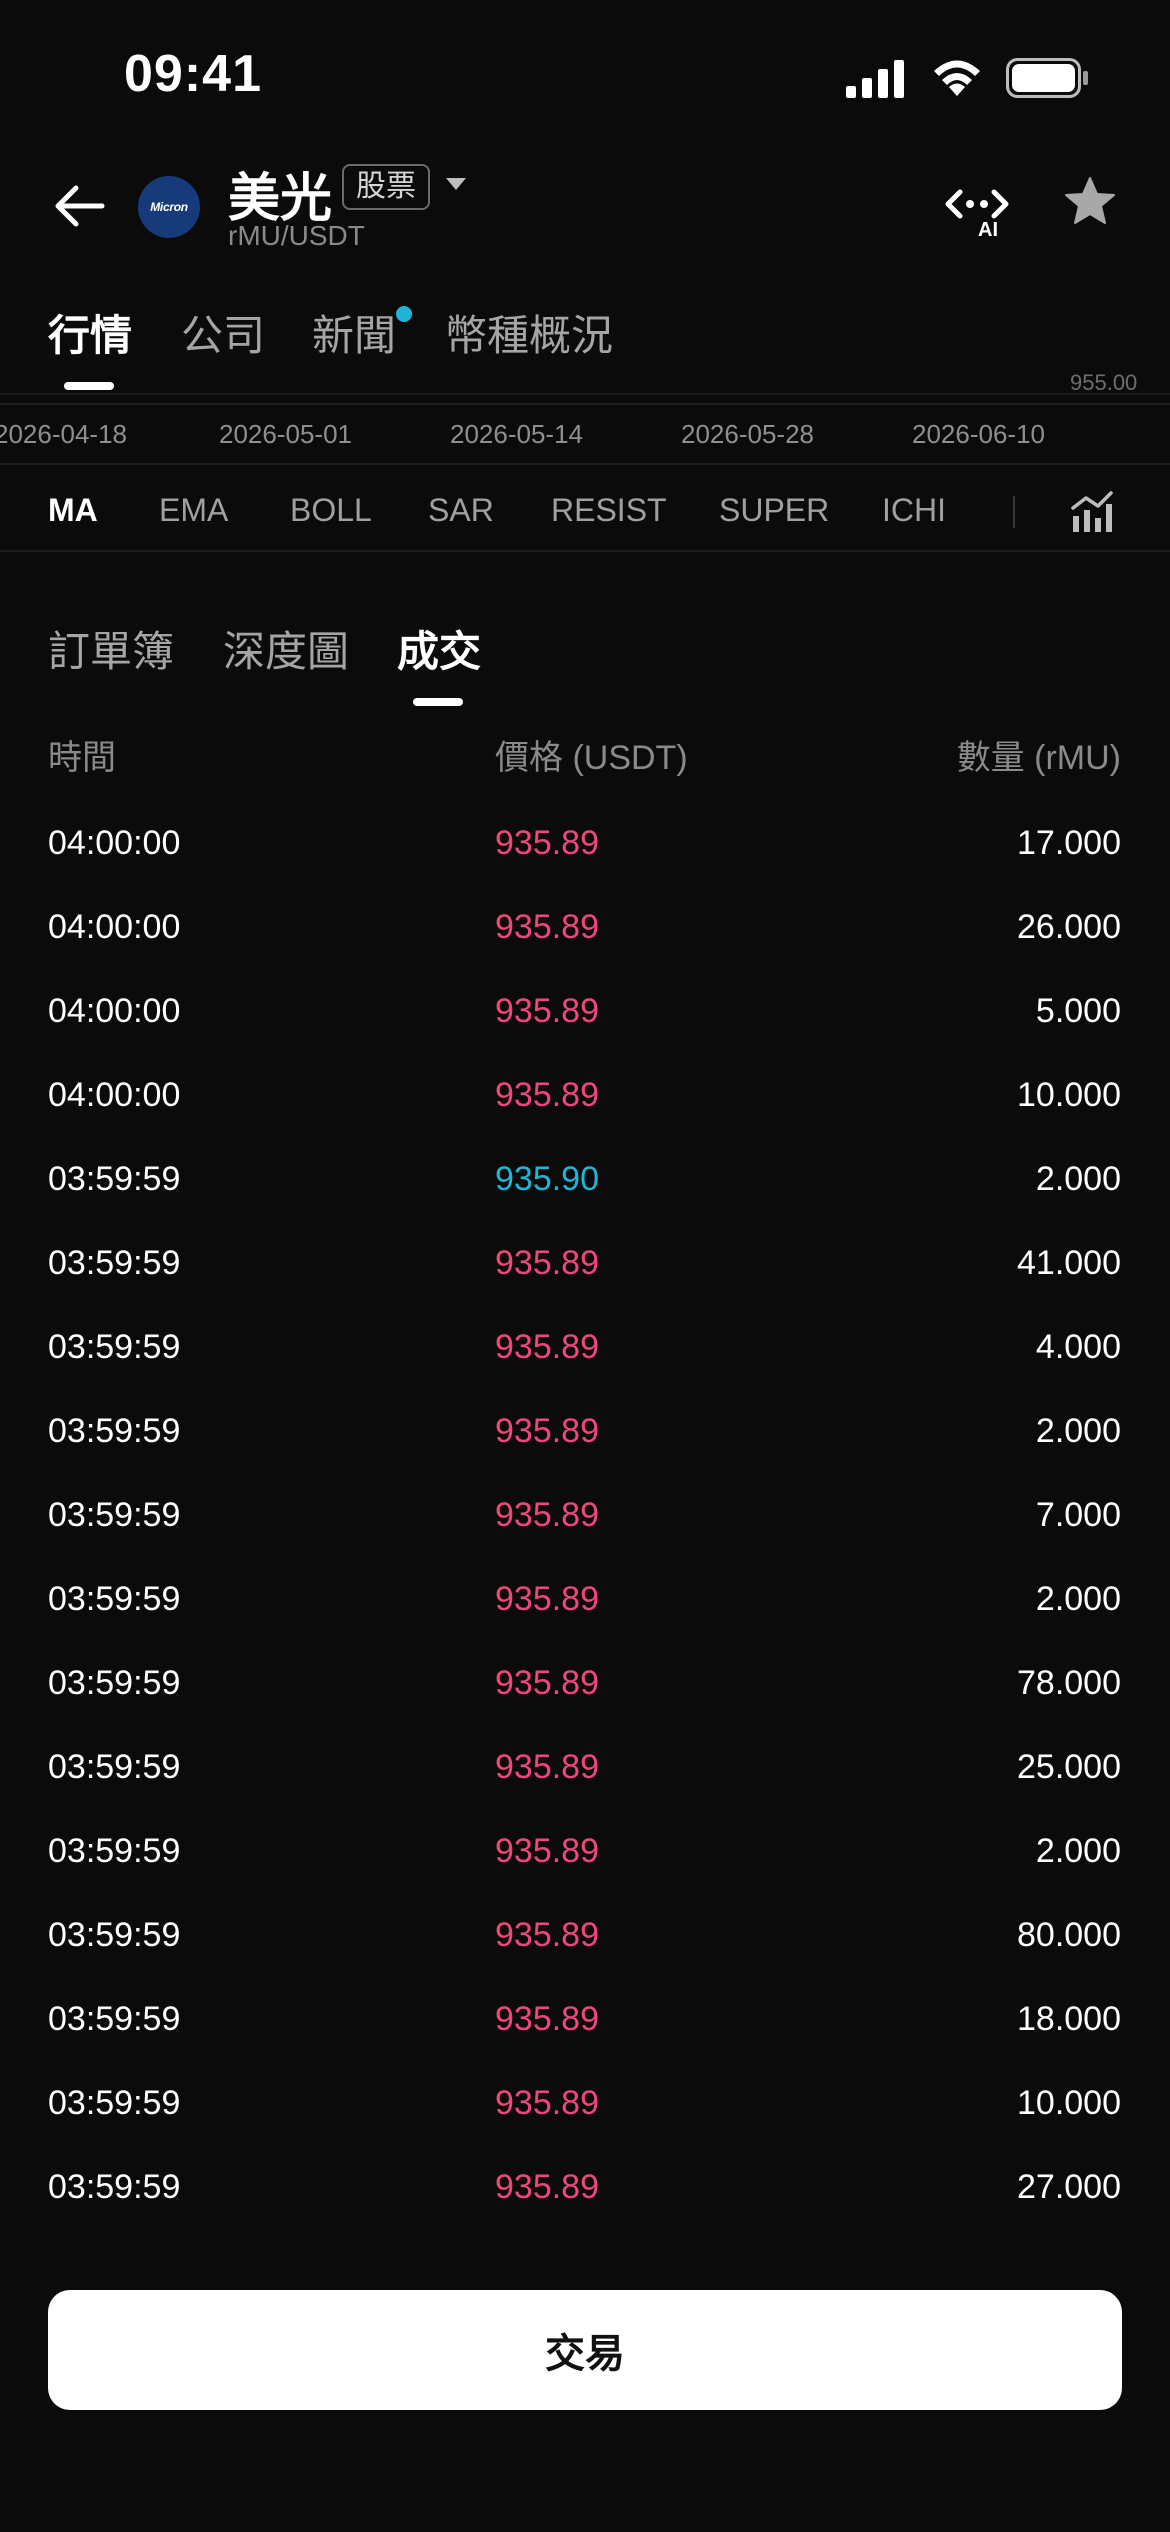  What do you see at coordinates (547, 1179) in the screenshot?
I see `trade-price: 935.90` at bounding box center [547, 1179].